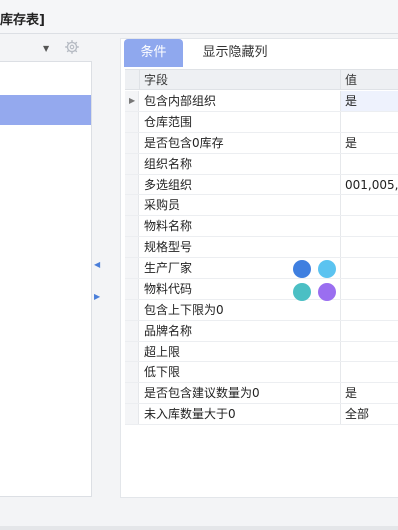 This screenshot has height=530, width=398. I want to click on tree-selected-item, so click(45, 110).